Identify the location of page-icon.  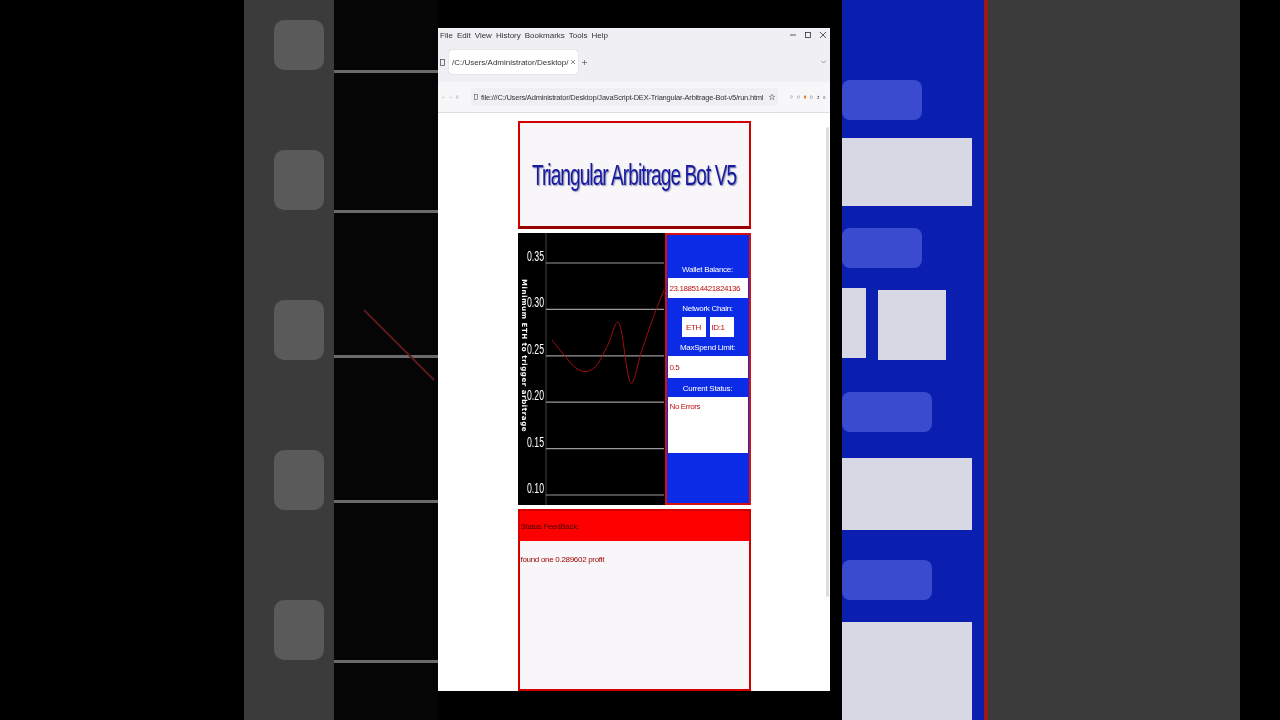
(476, 97).